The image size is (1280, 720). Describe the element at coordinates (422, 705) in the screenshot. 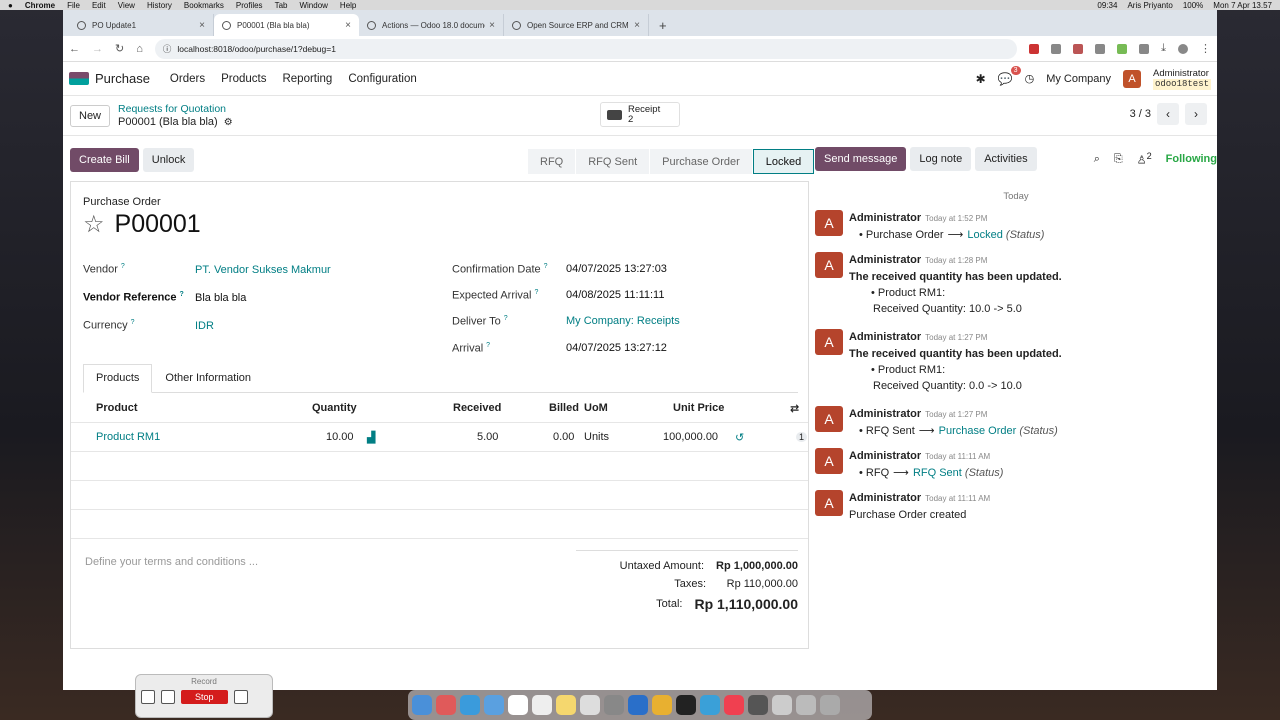

I see `finder-icon` at that location.